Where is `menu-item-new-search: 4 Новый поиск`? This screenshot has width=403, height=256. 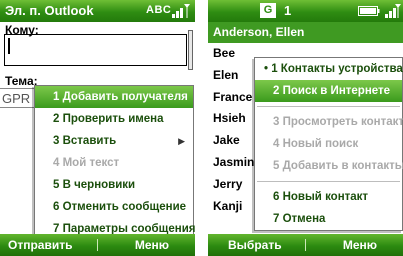 menu-item-new-search: 4 Новый поиск is located at coordinates (328, 144).